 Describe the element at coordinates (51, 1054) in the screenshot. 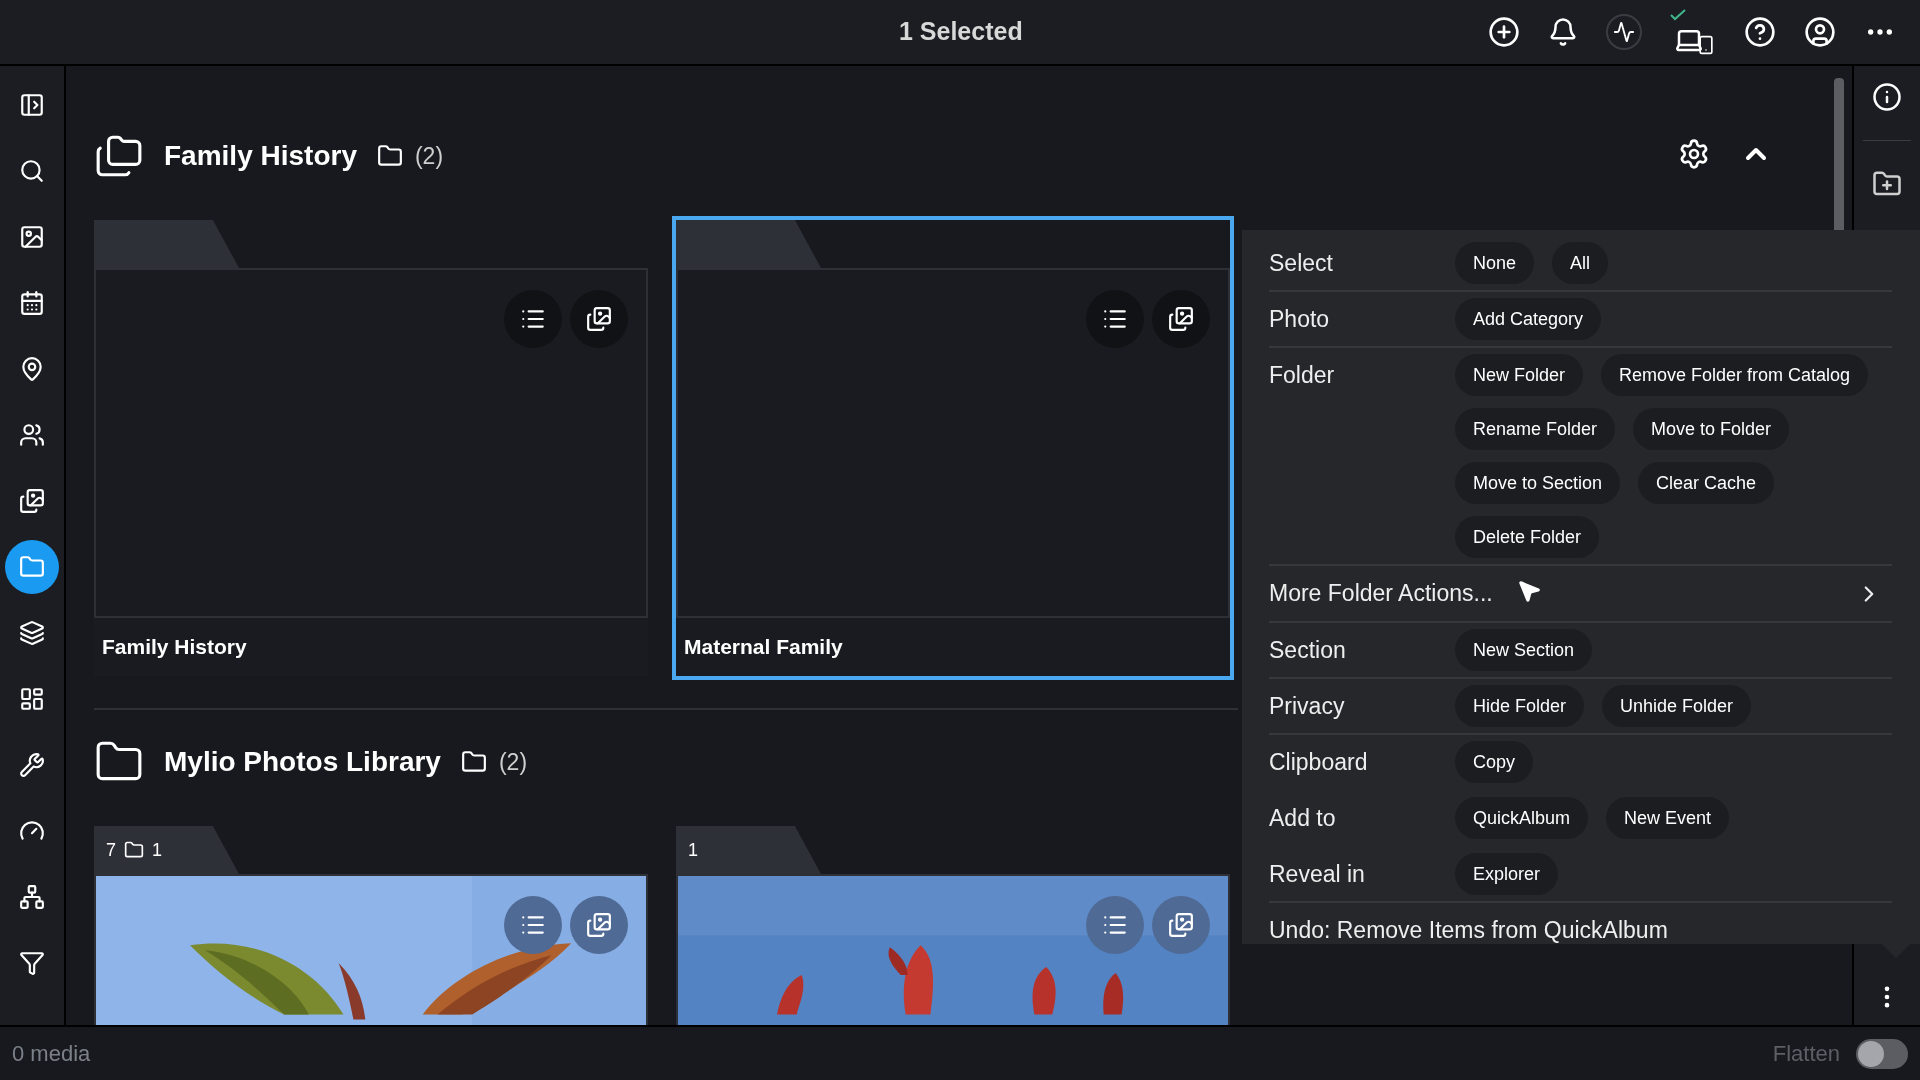

I see `media-count: 0 media` at that location.